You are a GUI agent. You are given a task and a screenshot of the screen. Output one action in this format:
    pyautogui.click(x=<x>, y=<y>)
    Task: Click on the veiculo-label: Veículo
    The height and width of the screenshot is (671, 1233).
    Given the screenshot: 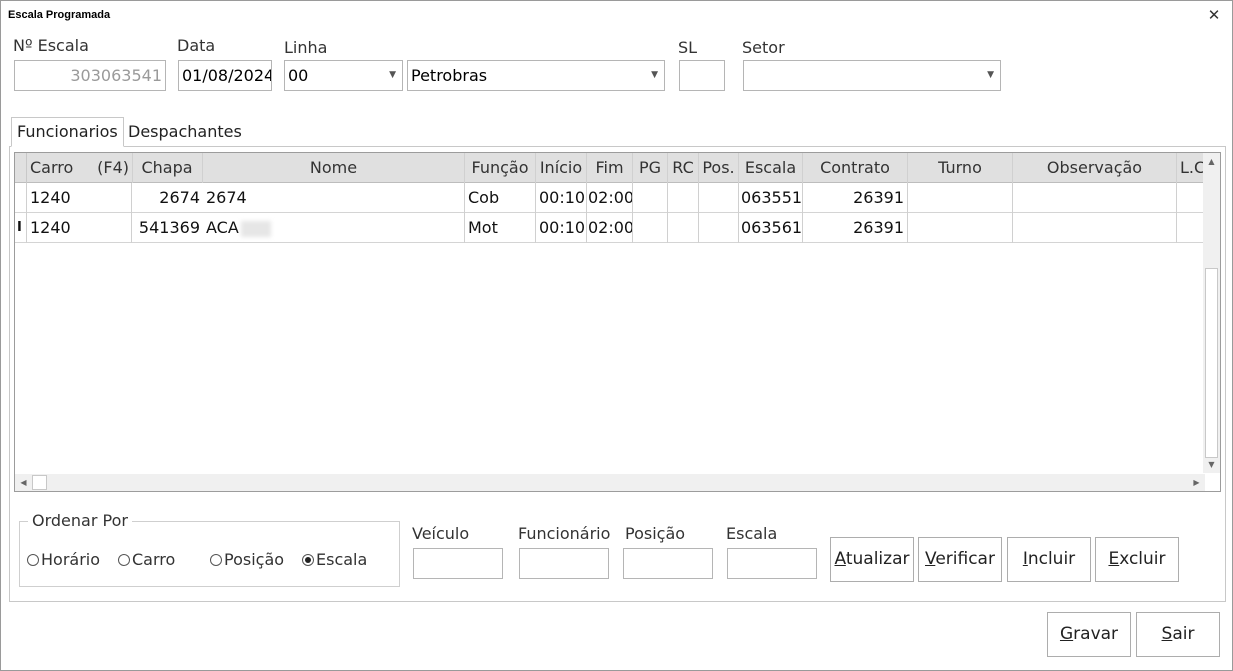 What is the action you would take?
    pyautogui.click(x=441, y=533)
    